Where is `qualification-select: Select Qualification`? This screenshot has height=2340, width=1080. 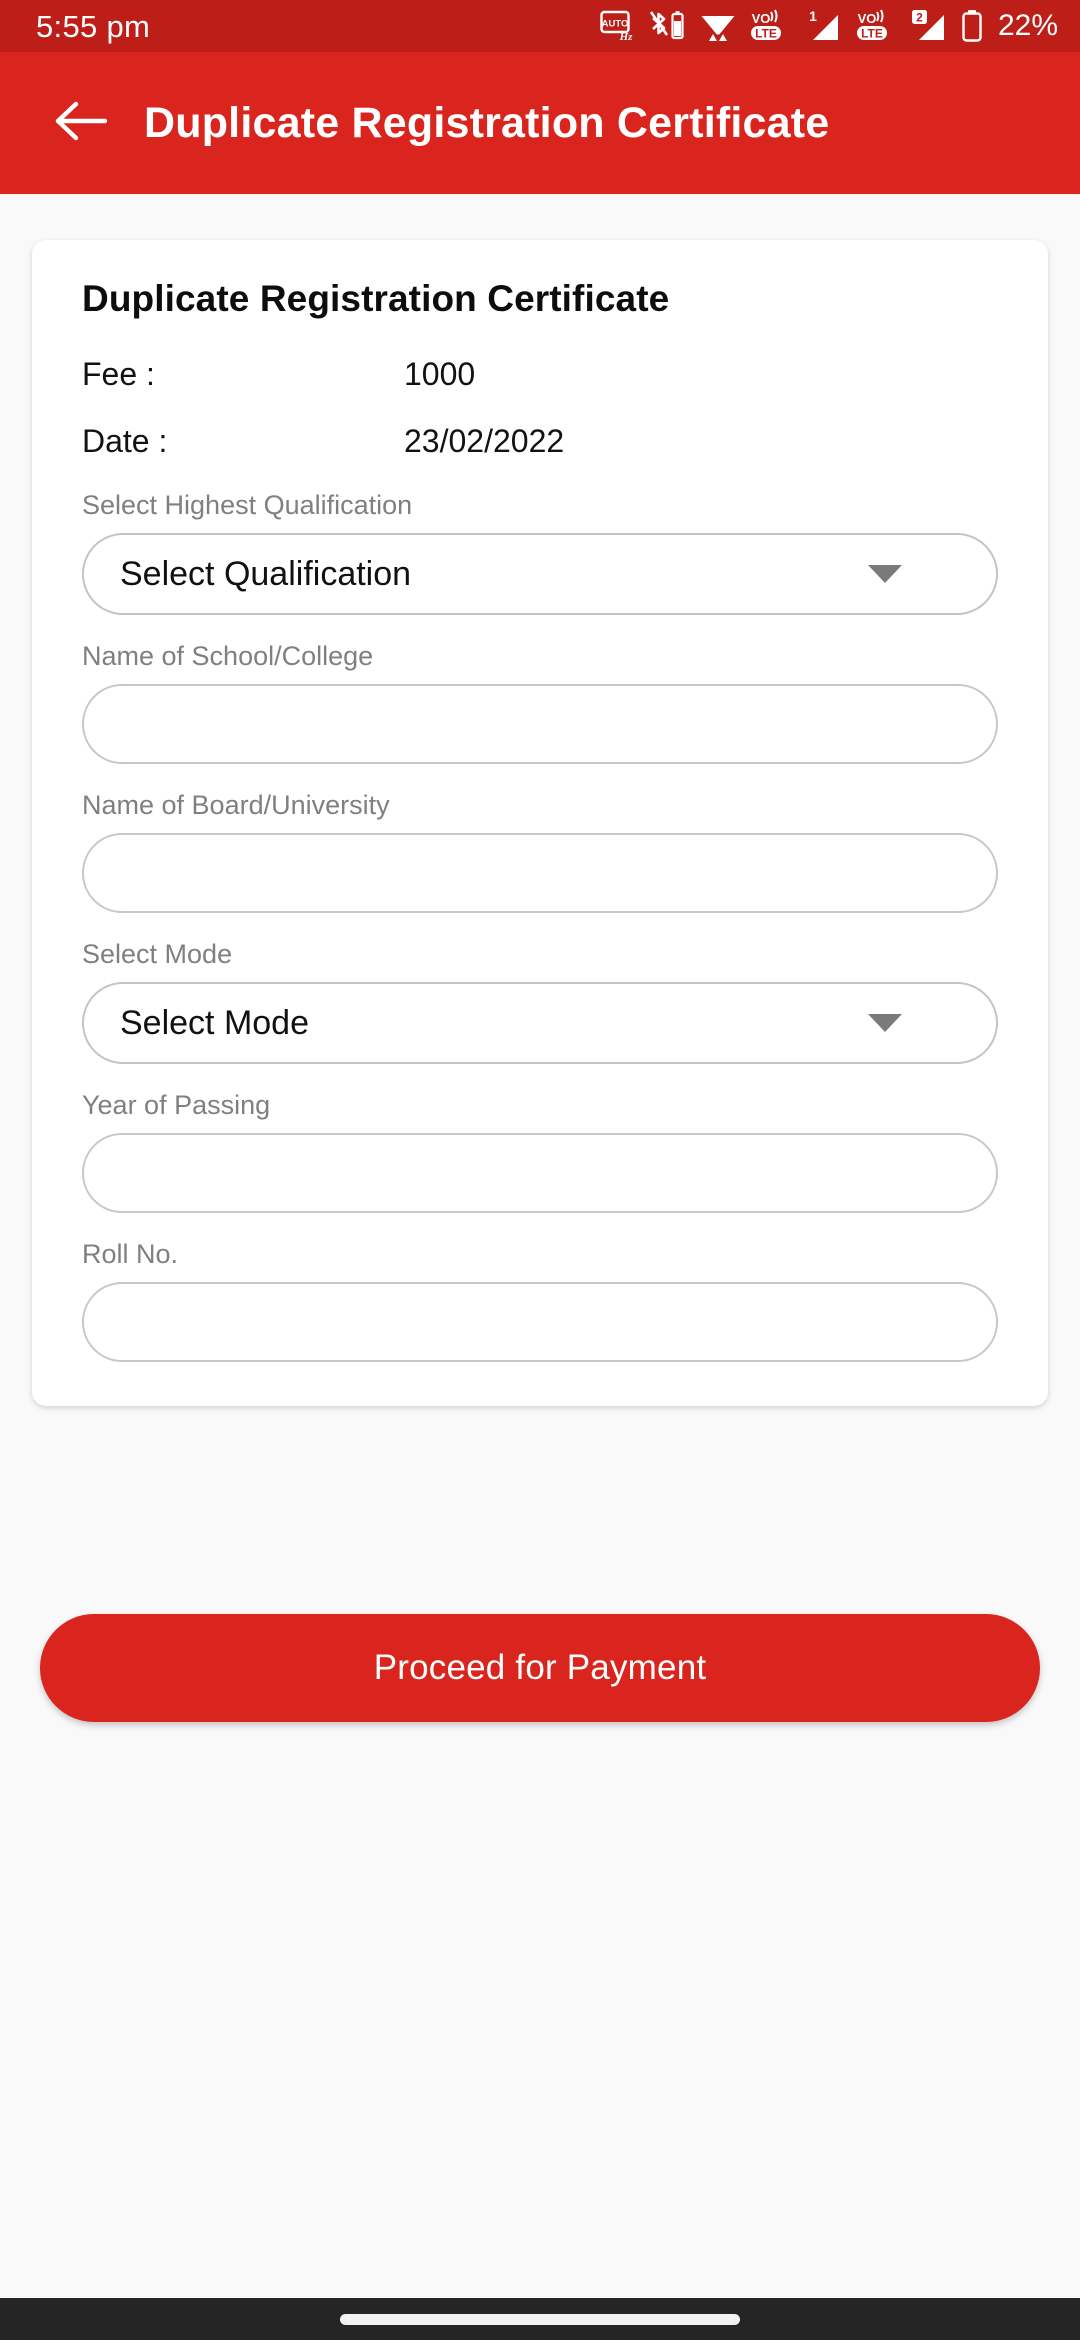 qualification-select: Select Qualification is located at coordinates (540, 574).